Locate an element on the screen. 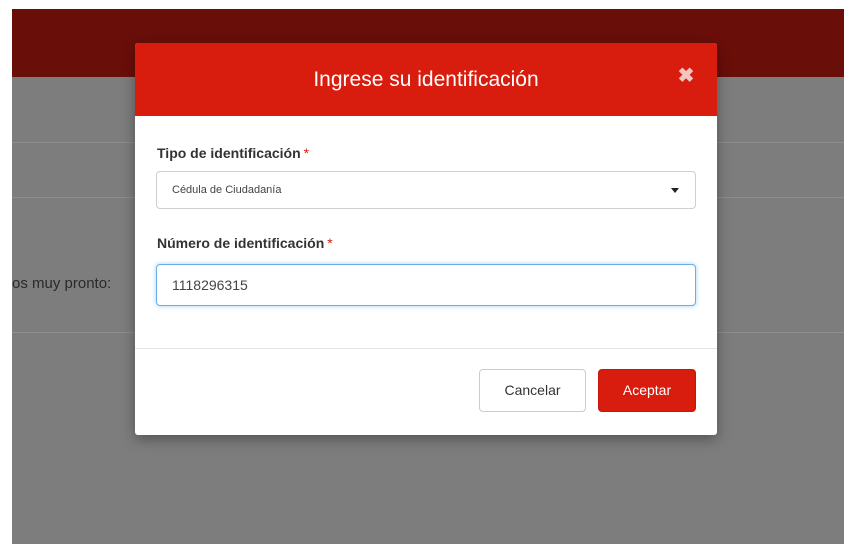 This screenshot has width=844, height=544. id-type-selected-value: Cédula de Ciudadanía is located at coordinates (227, 190).